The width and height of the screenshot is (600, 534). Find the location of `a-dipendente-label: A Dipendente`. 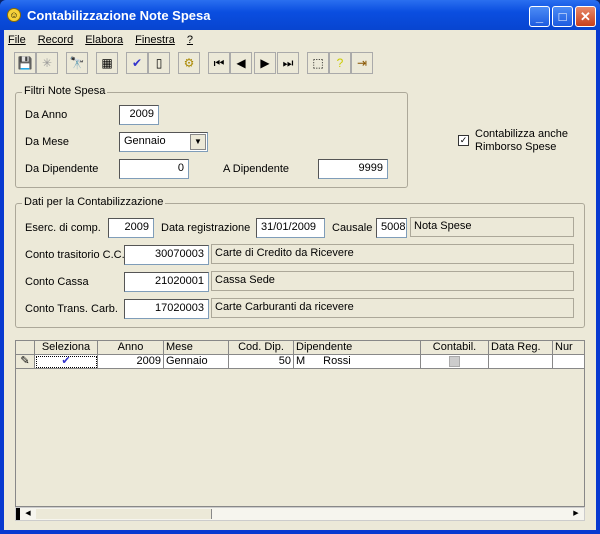

a-dipendente-label: A Dipendente is located at coordinates (256, 169).